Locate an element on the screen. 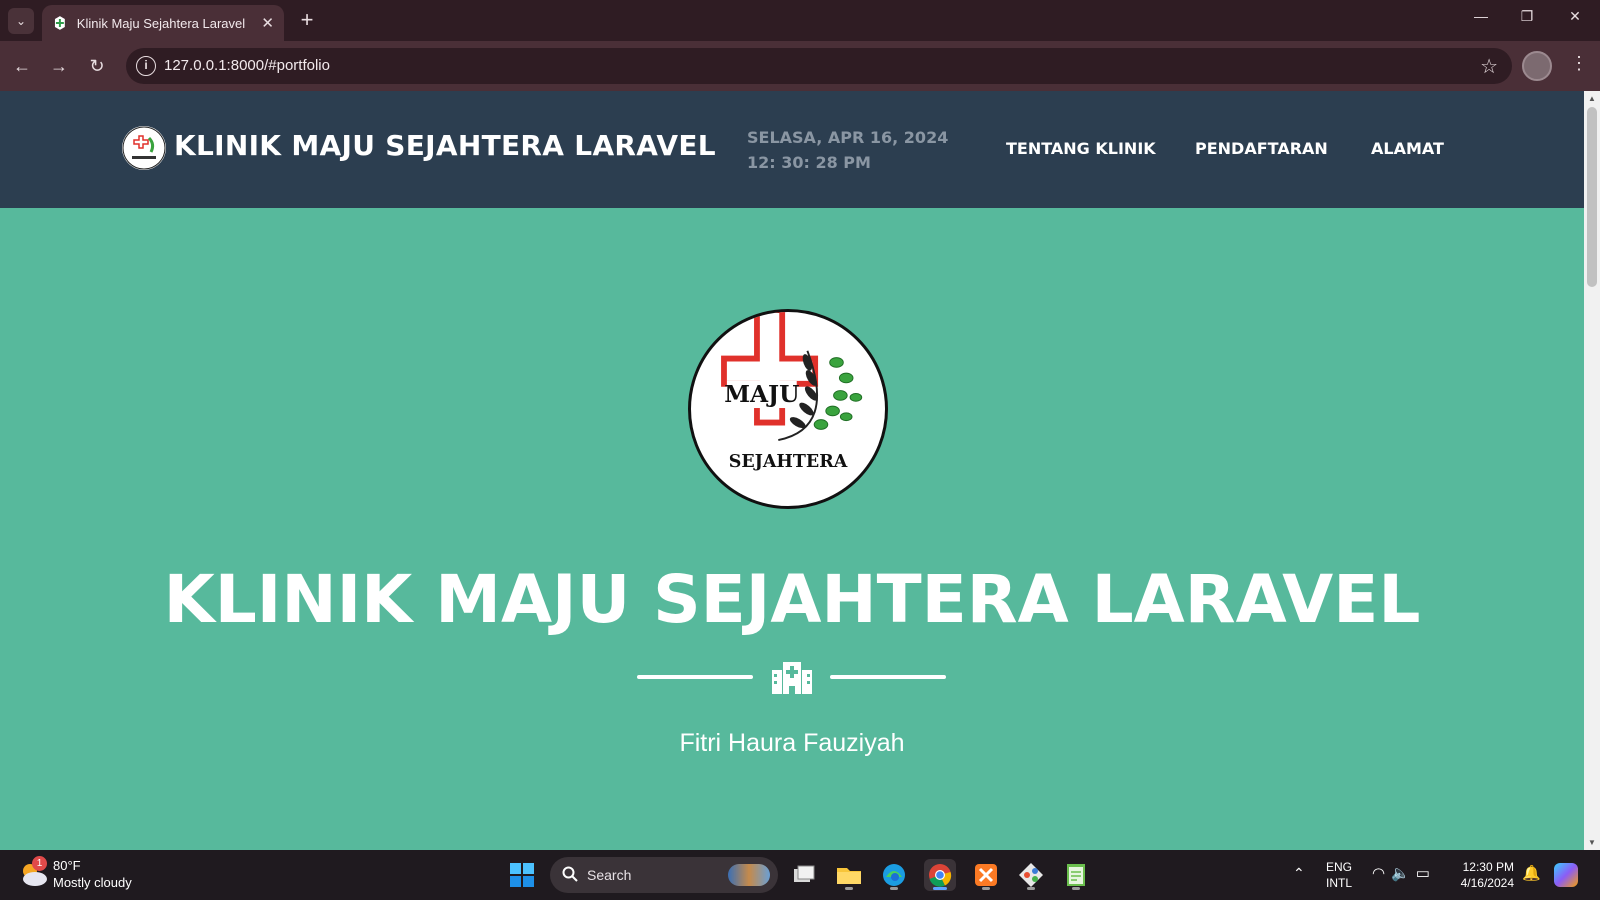 The height and width of the screenshot is (900, 1600). back-icon: ← is located at coordinates (22, 66).